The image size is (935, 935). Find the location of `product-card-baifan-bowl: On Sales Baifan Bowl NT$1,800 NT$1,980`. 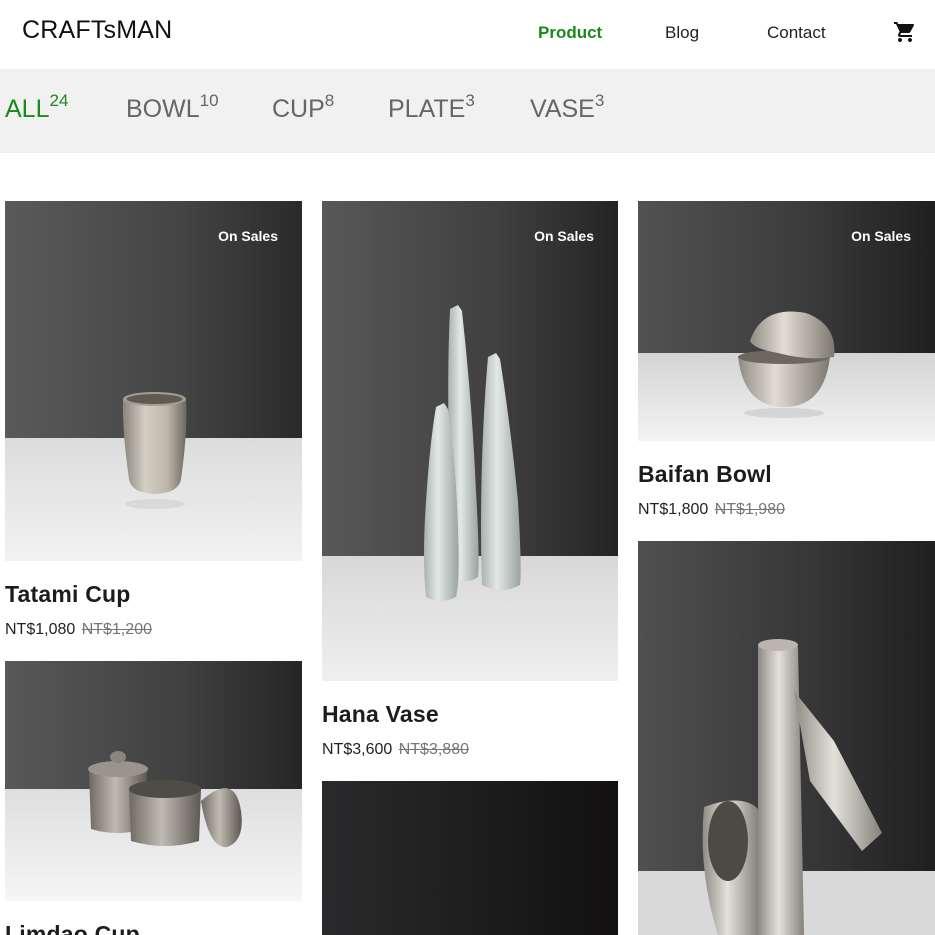

product-card-baifan-bowl: On Sales Baifan Bowl NT$1,800 NT$1,980 is located at coordinates (786, 361).